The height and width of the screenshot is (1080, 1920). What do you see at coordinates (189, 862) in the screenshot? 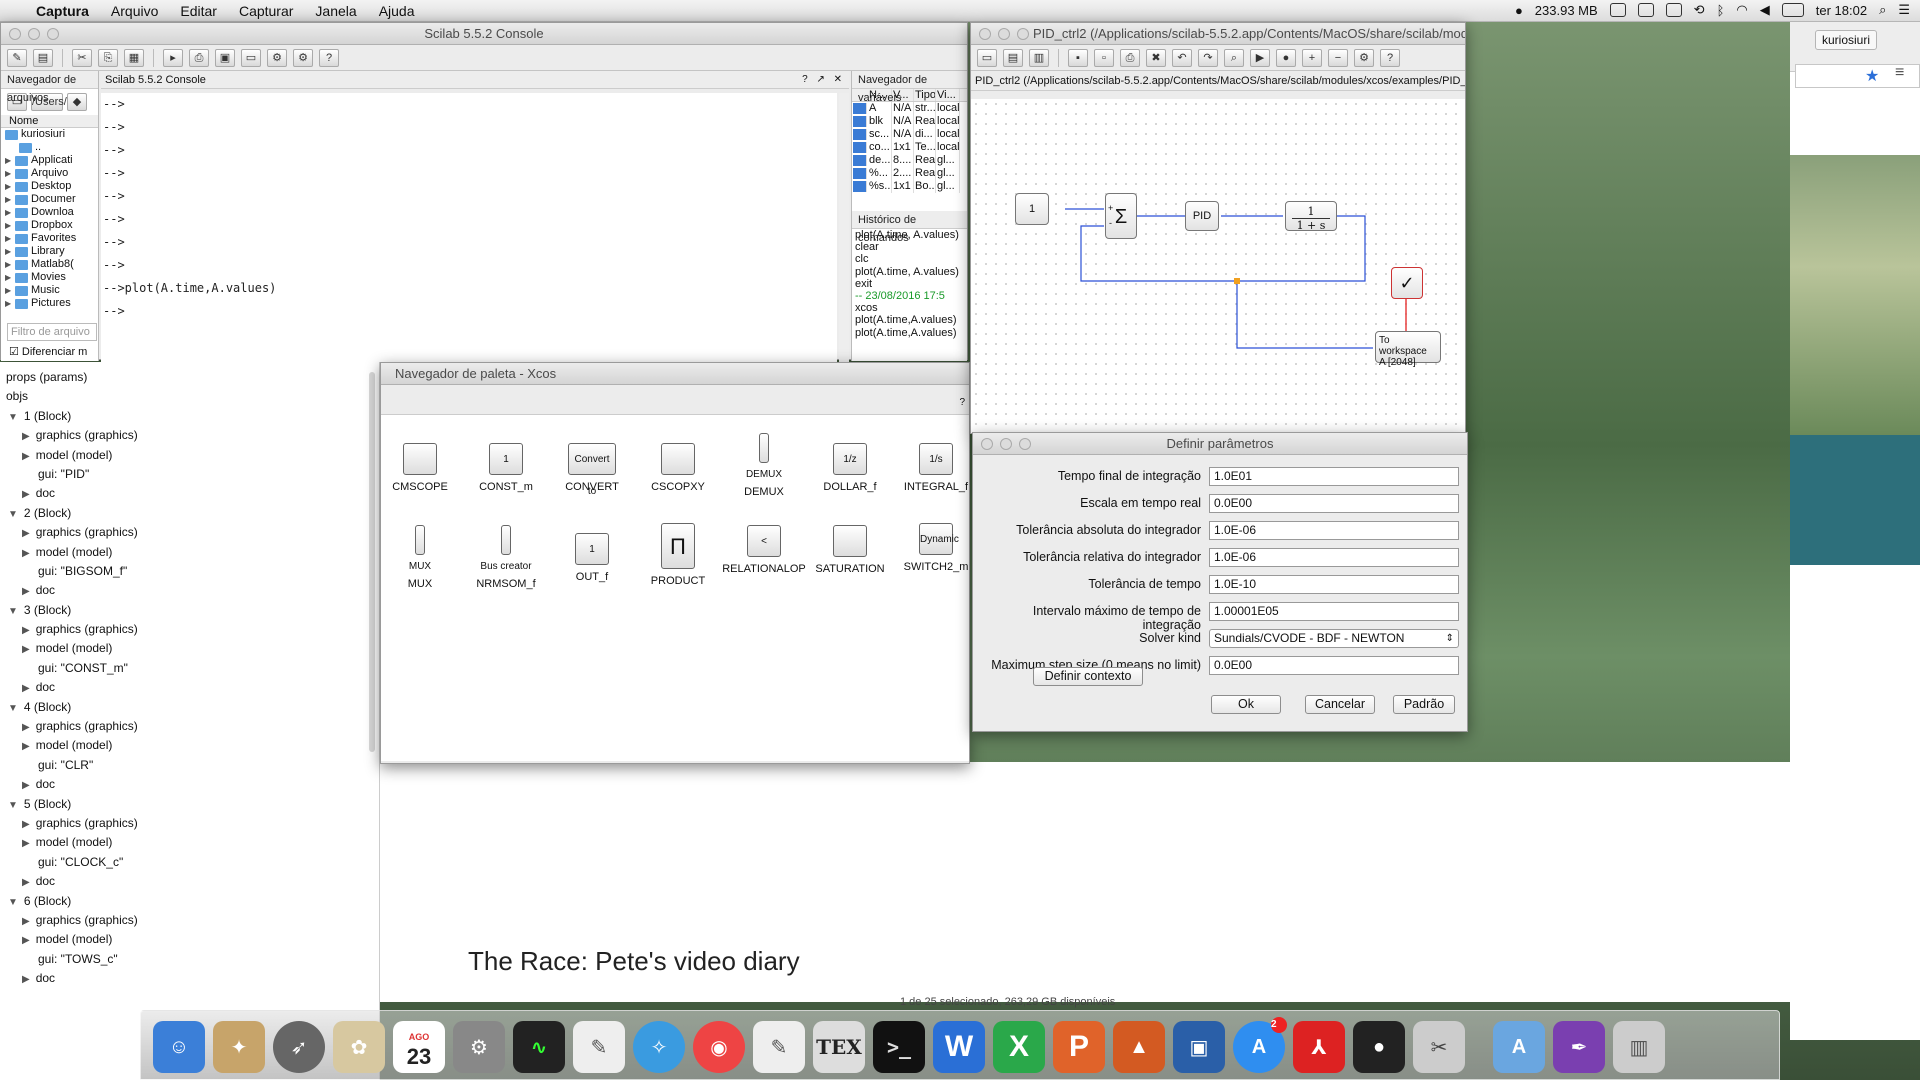
I see `tree-node: gui: "CLOCK_c"` at bounding box center [189, 862].